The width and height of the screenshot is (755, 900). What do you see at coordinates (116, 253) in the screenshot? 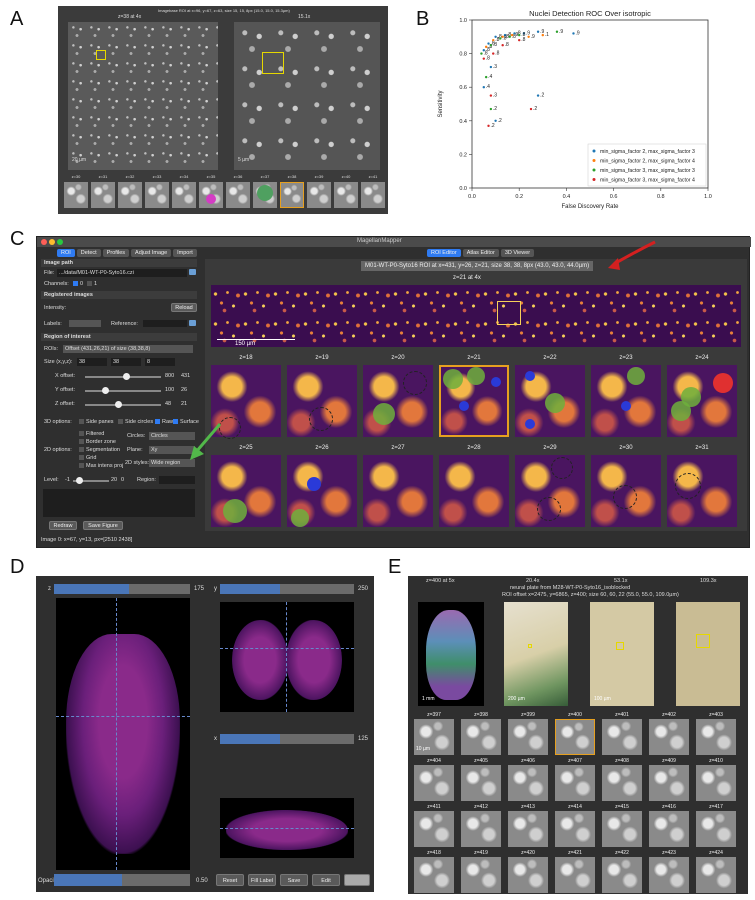
I see `left-tab: Profiles` at bounding box center [116, 253].